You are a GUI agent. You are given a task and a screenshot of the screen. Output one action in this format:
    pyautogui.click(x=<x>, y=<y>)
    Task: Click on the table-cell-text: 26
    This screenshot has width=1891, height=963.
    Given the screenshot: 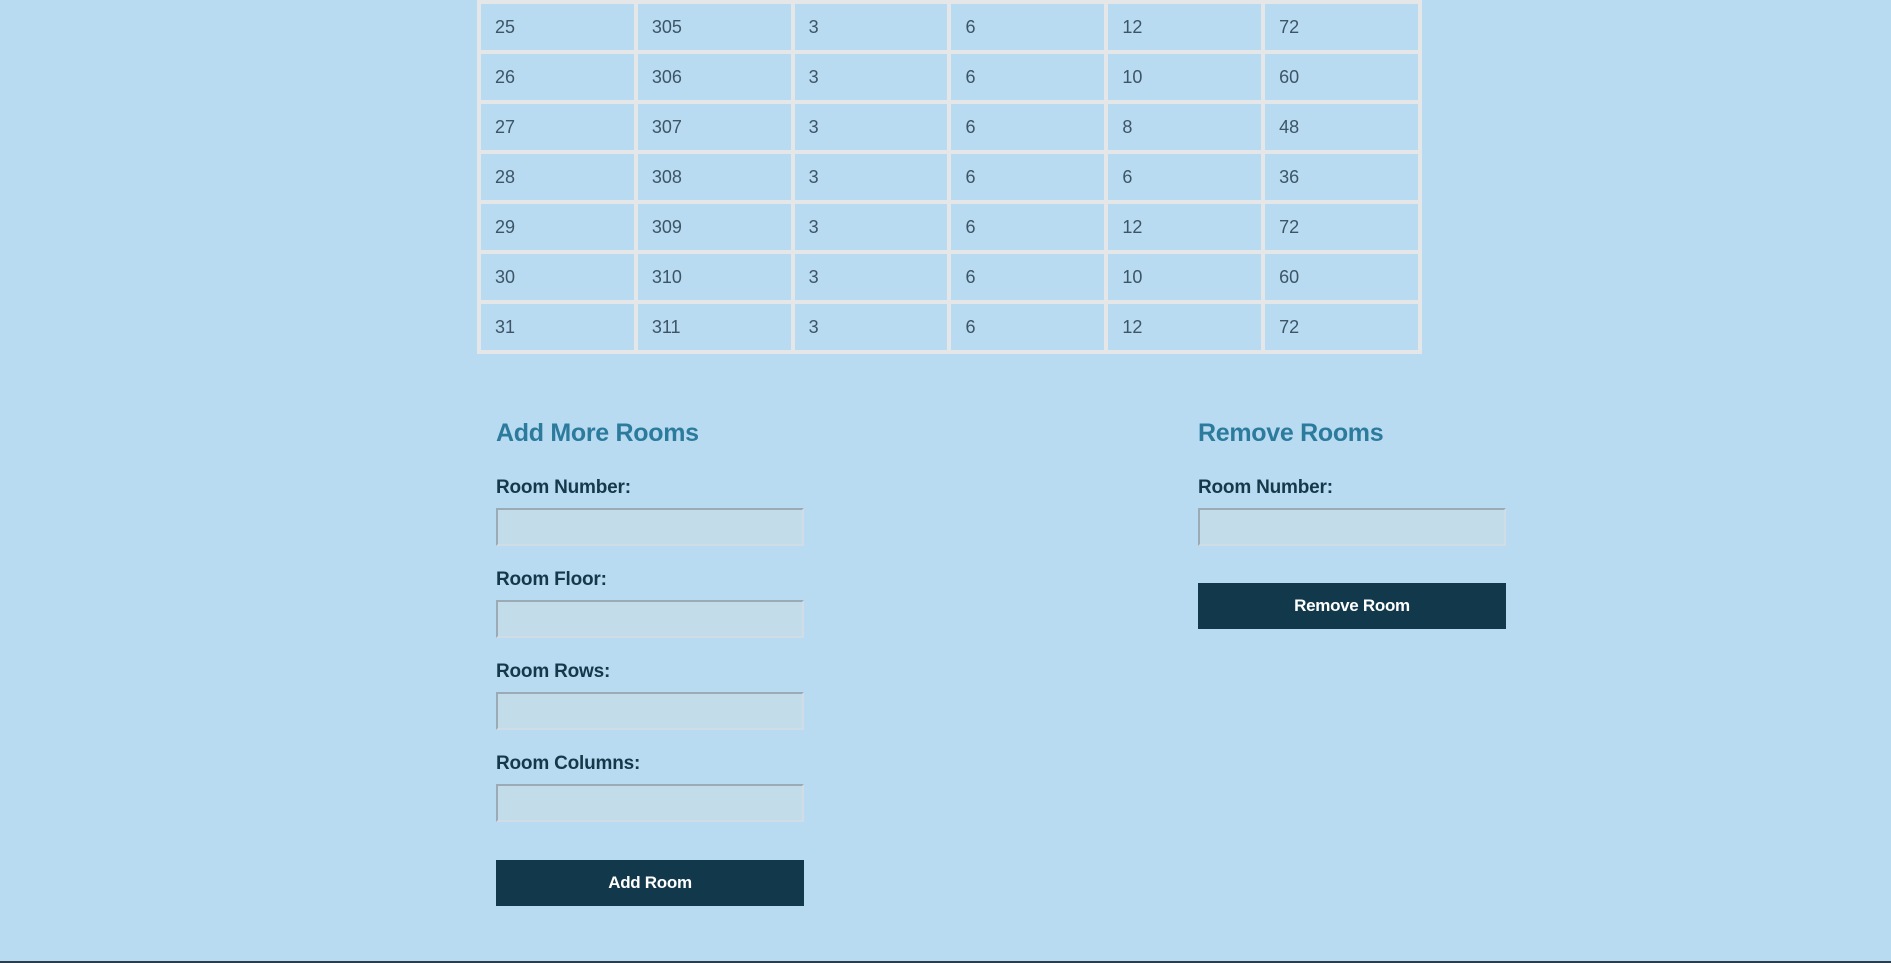 What is the action you would take?
    pyautogui.click(x=505, y=76)
    